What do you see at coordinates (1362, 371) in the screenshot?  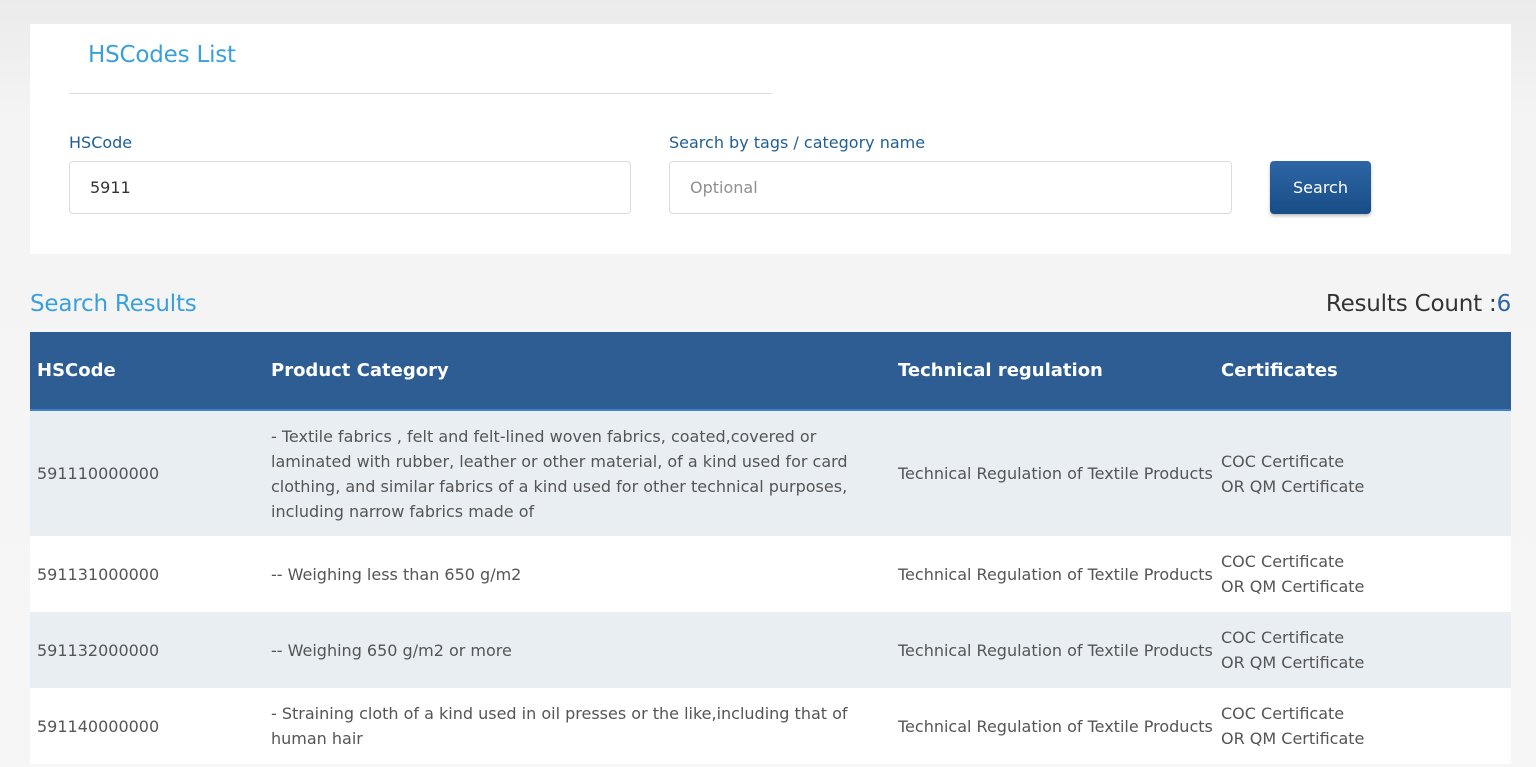 I see `column-header-certificates: Certificates` at bounding box center [1362, 371].